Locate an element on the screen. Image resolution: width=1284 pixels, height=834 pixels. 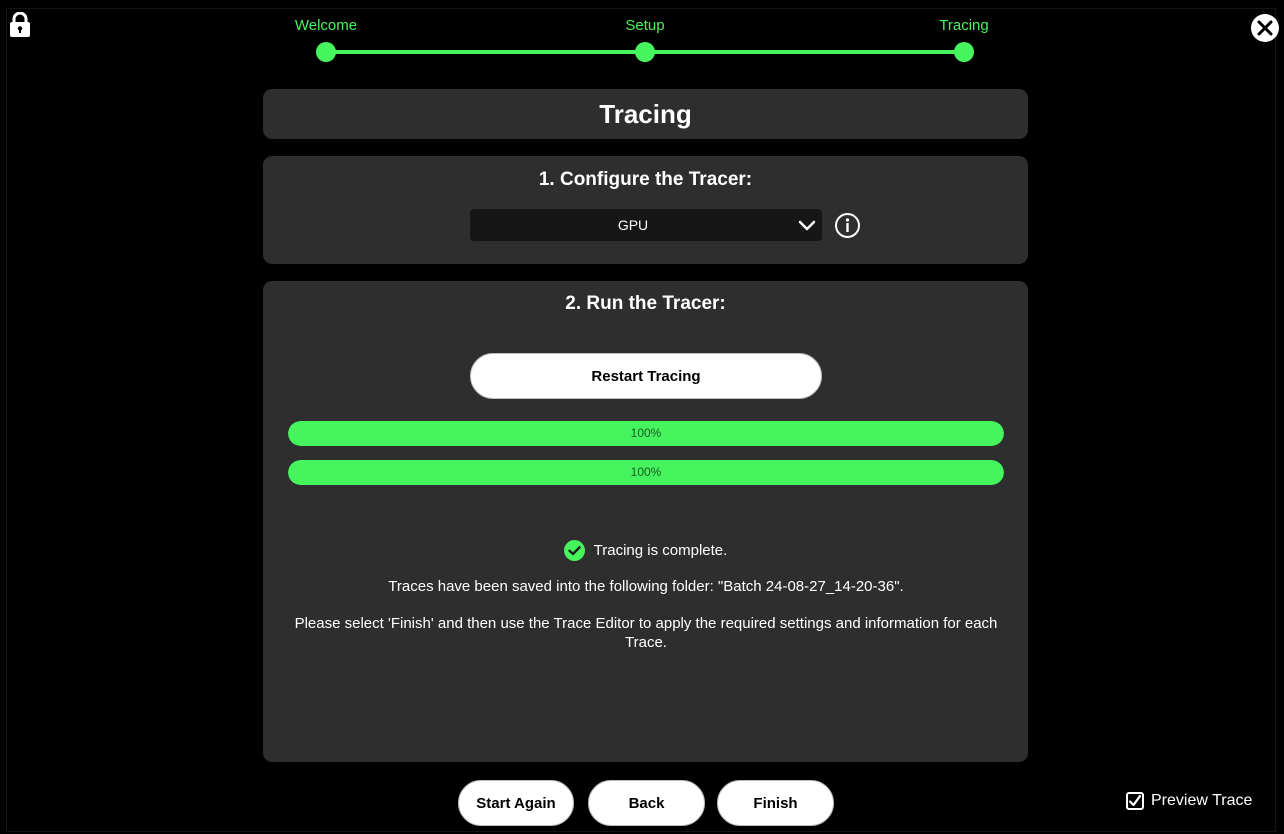
progress-label-1: 100% is located at coordinates (646, 433).